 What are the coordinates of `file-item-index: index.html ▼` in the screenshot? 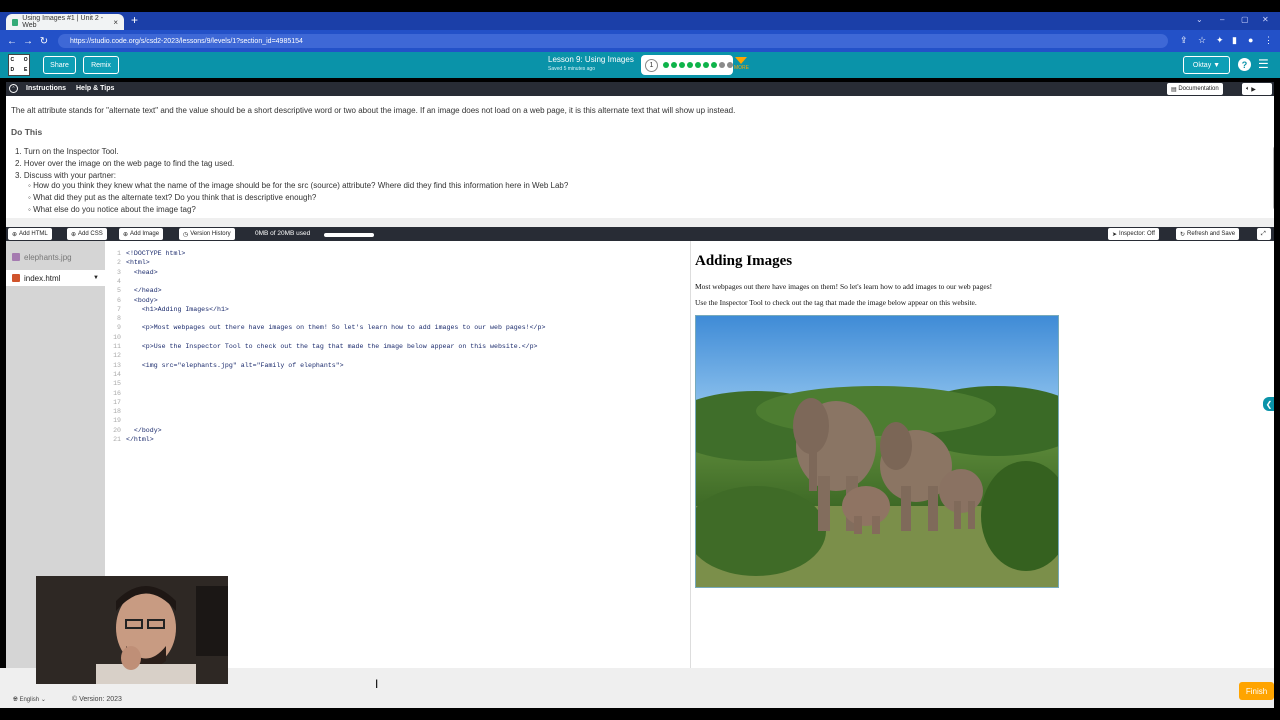 It's located at (55, 278).